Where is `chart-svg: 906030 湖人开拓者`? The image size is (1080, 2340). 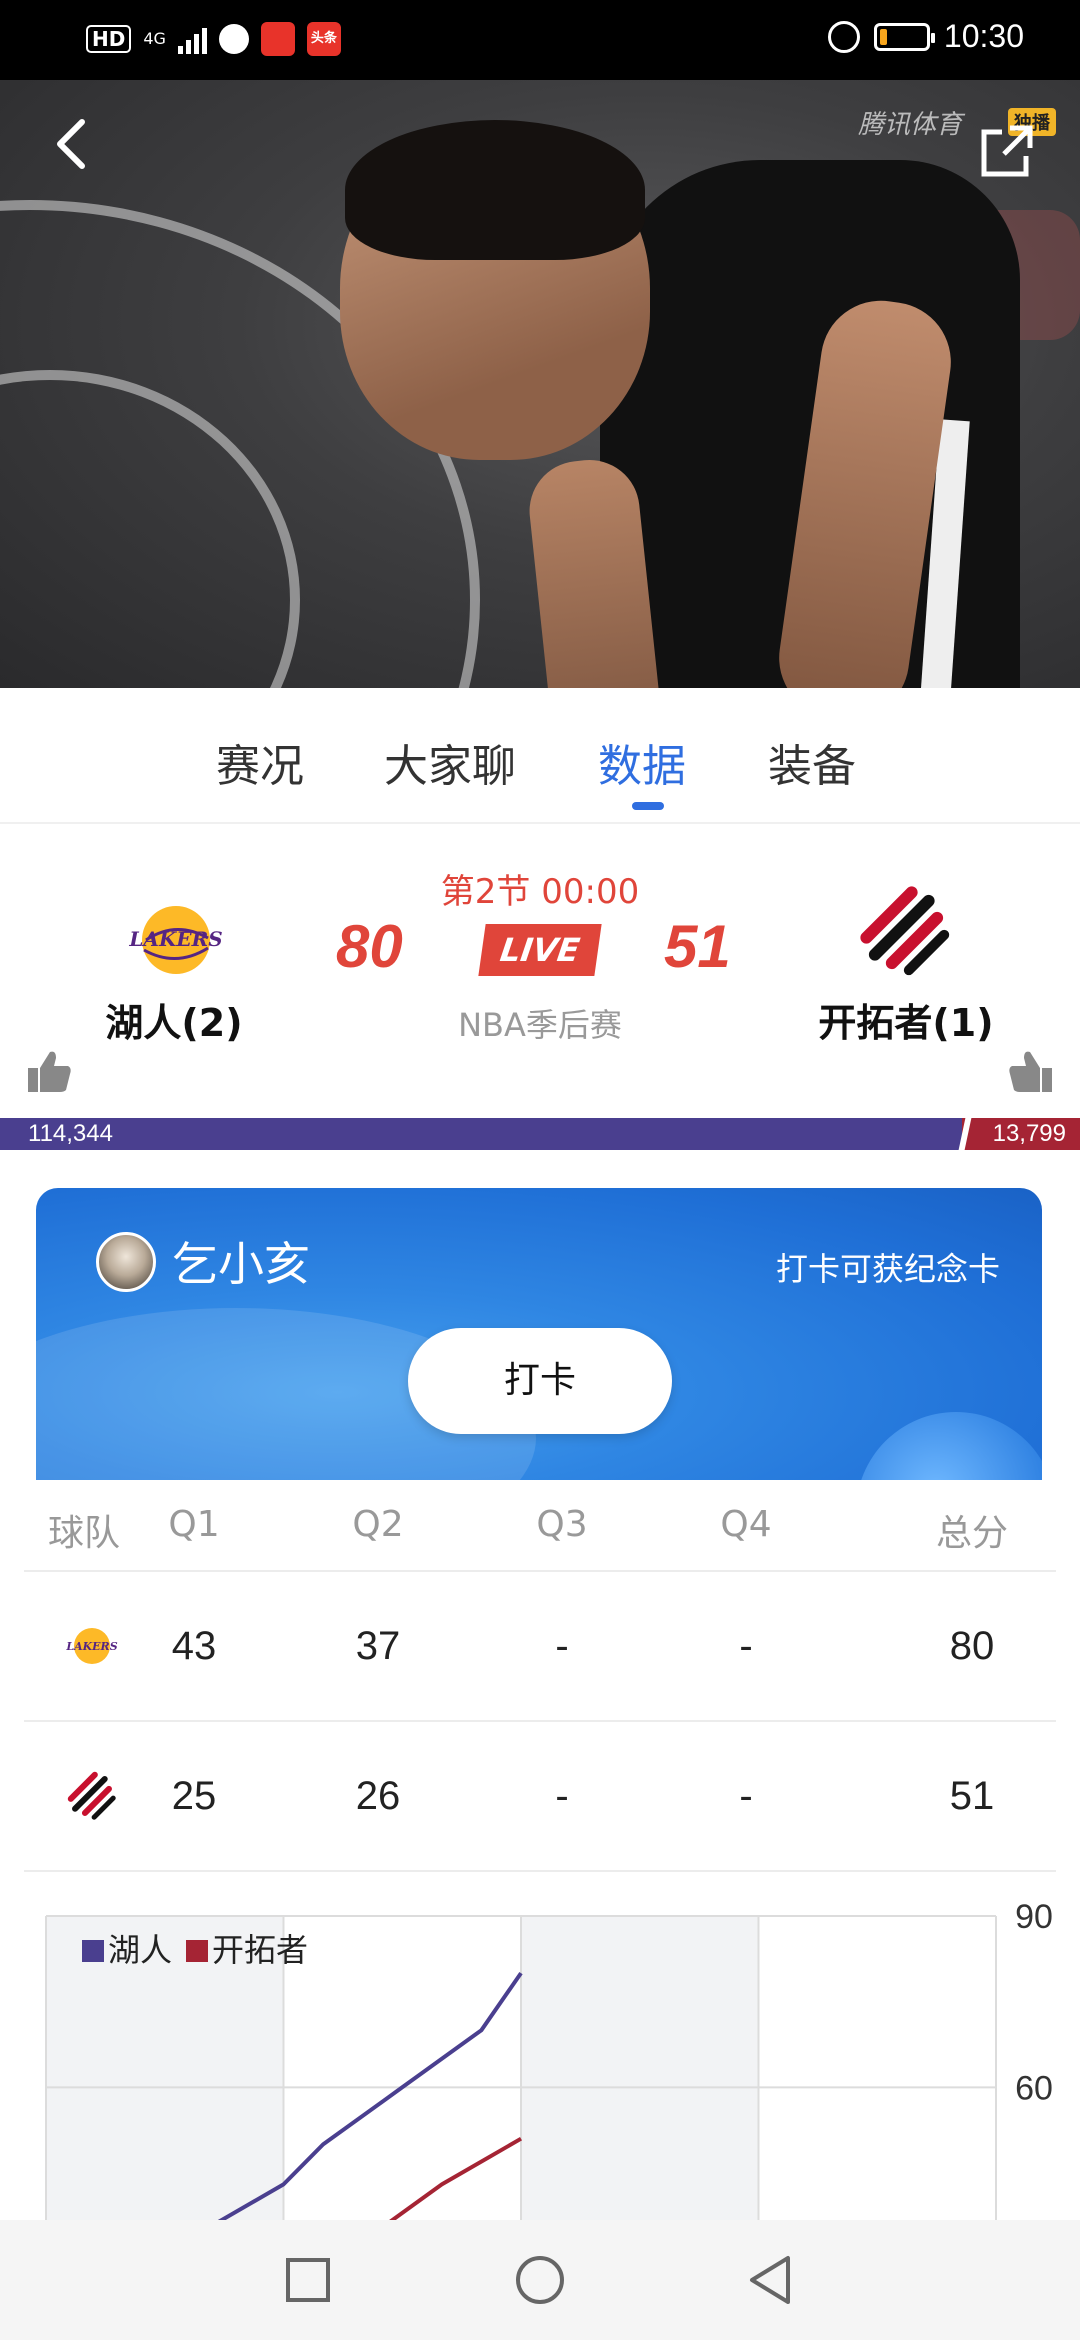 chart-svg: 906030 湖人开拓者 is located at coordinates (549, 2059).